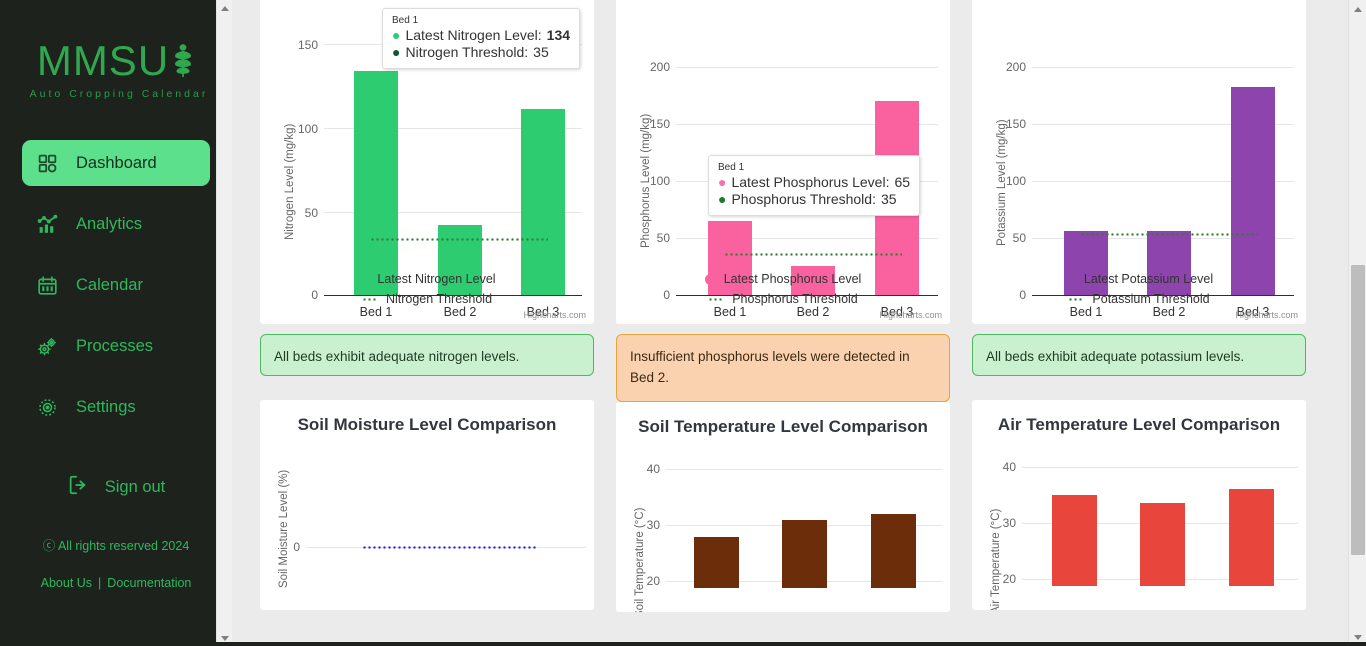 The width and height of the screenshot is (1366, 646). I want to click on legend-label: Latest Phosphorus Level, so click(792, 279).